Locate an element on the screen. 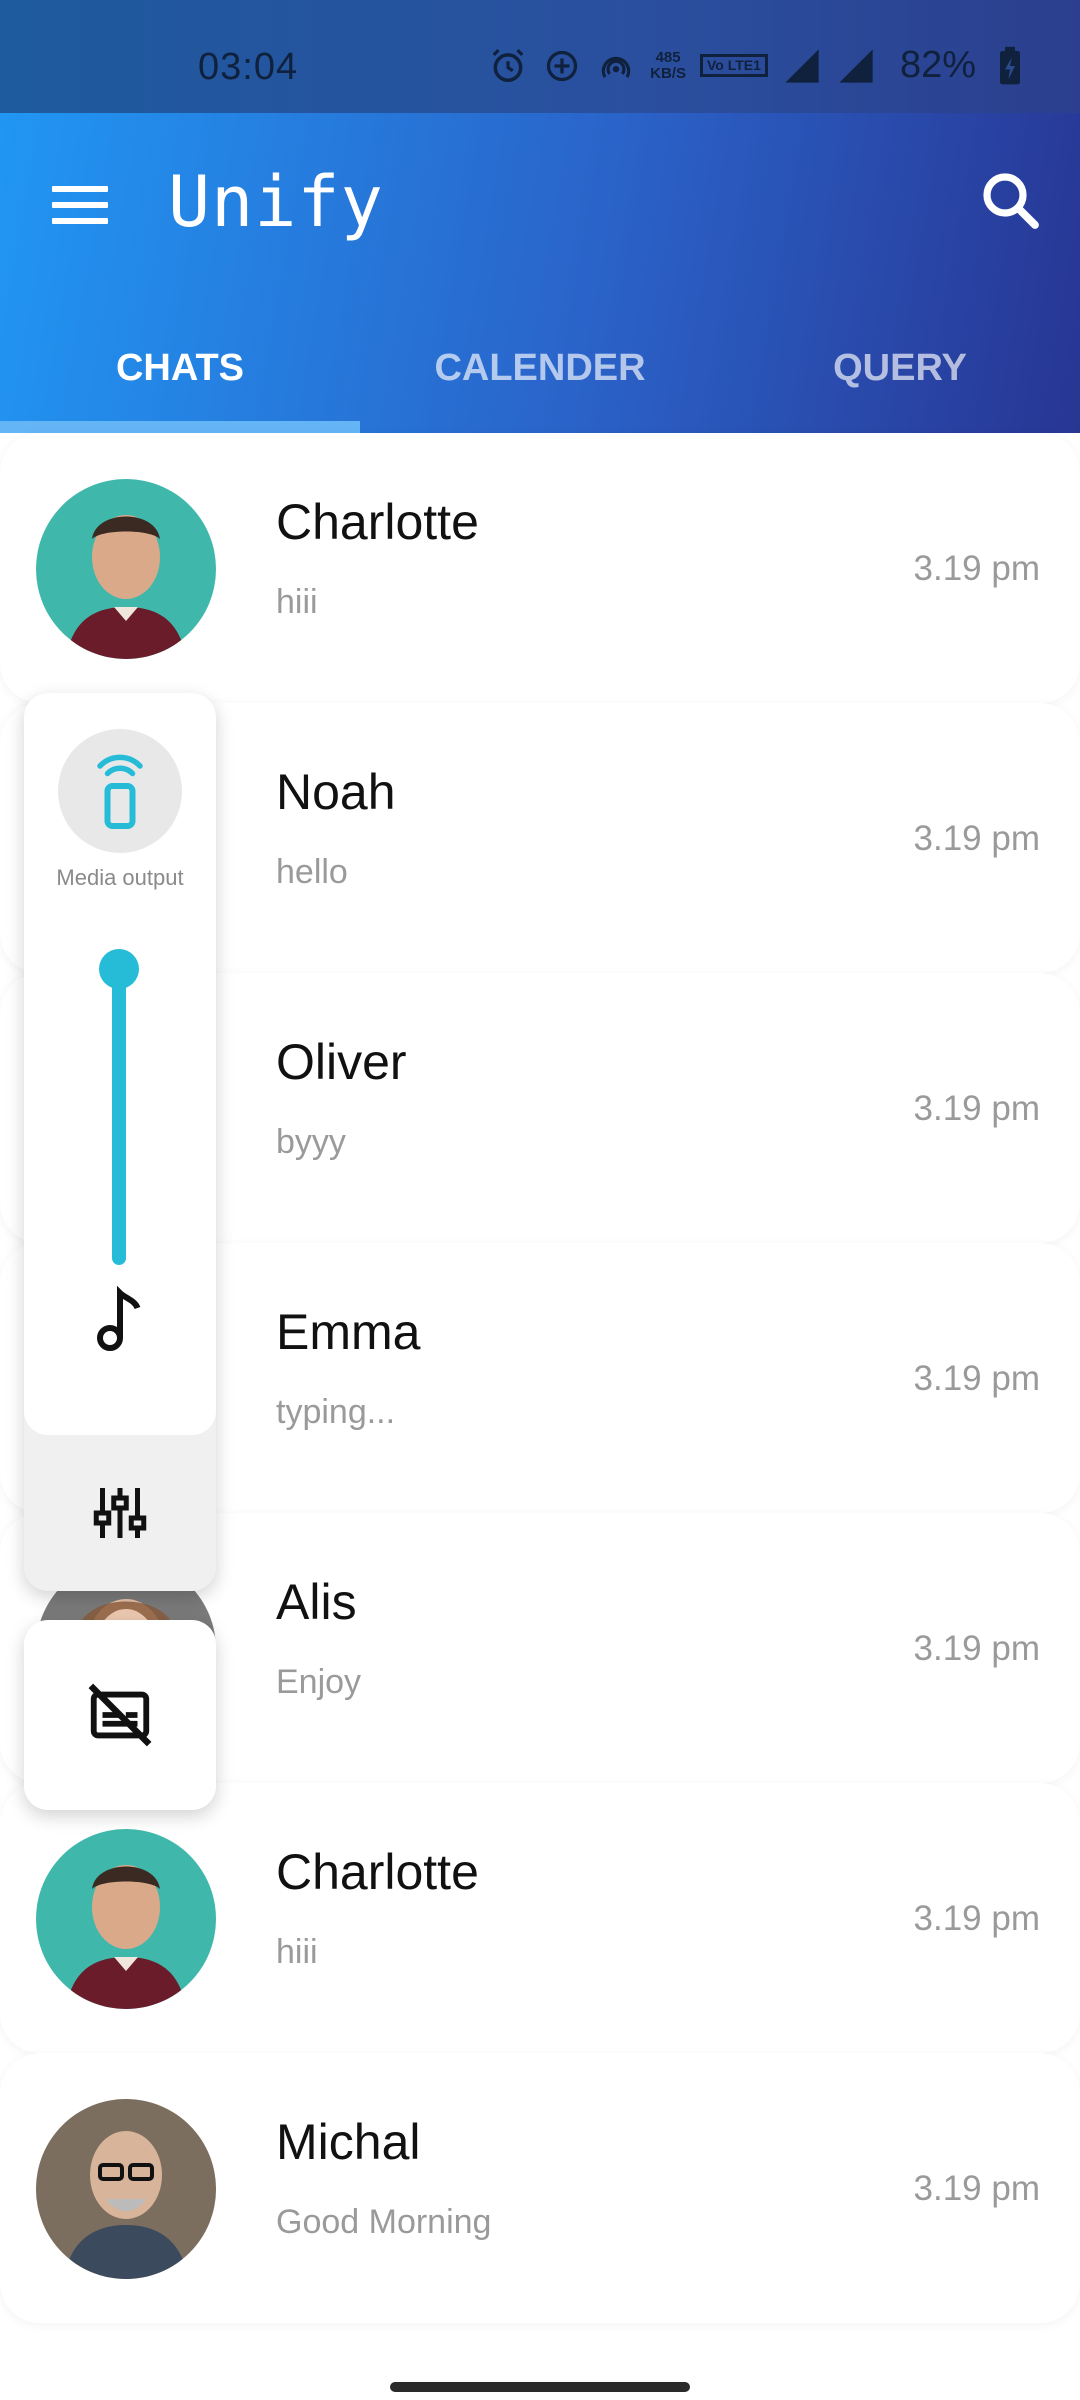 This screenshot has width=1080, height=2400. hotspot-icon is located at coordinates (616, 66).